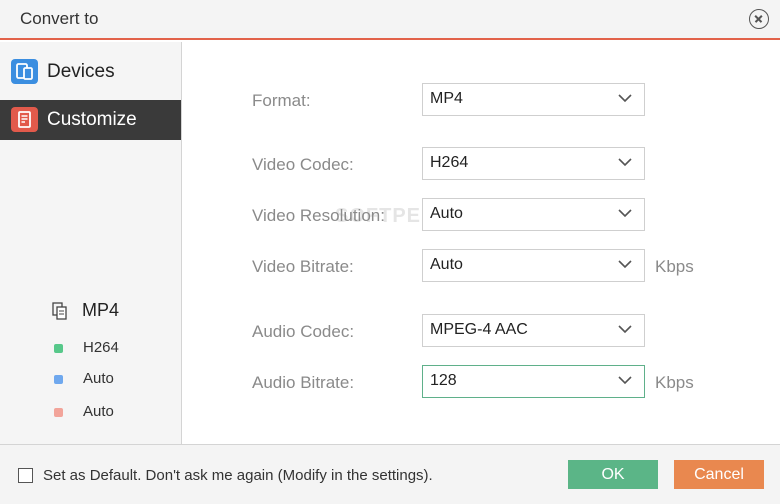 This screenshot has width=780, height=504. I want to click on summary-video-codec: H264, so click(90, 348).